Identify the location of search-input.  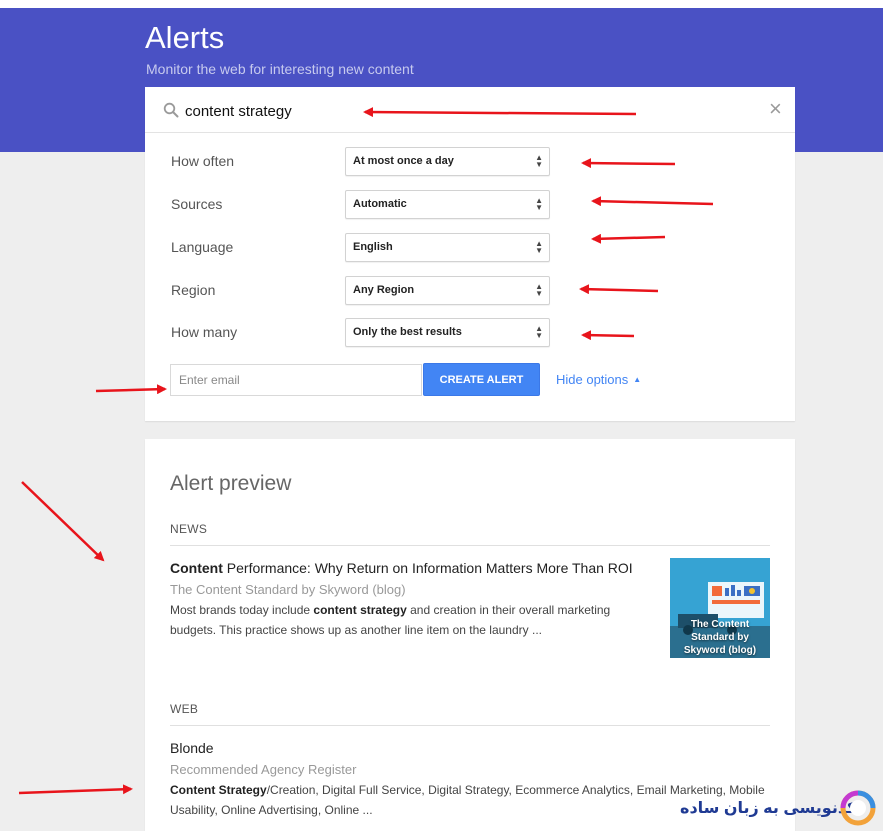
(465, 111).